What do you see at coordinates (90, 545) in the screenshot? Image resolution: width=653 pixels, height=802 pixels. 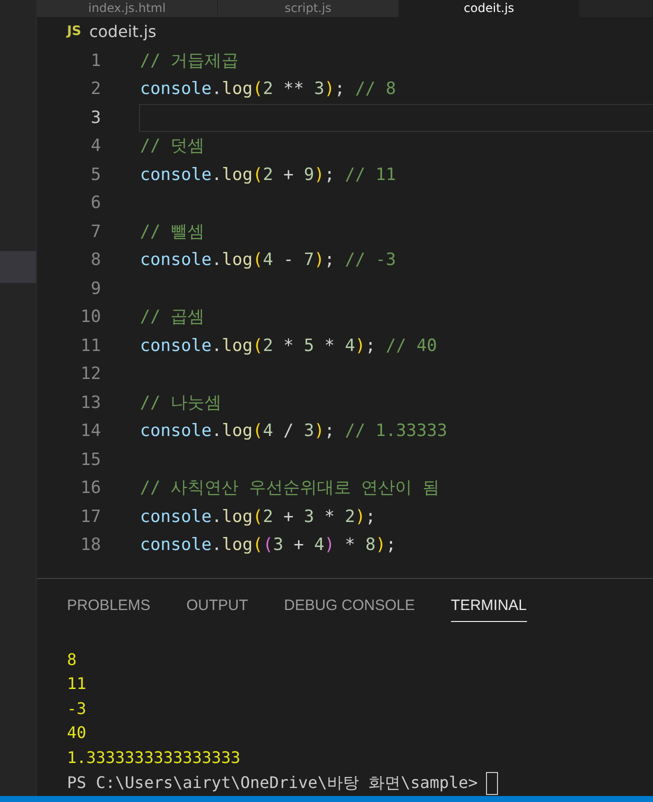 I see `line-number: 18` at bounding box center [90, 545].